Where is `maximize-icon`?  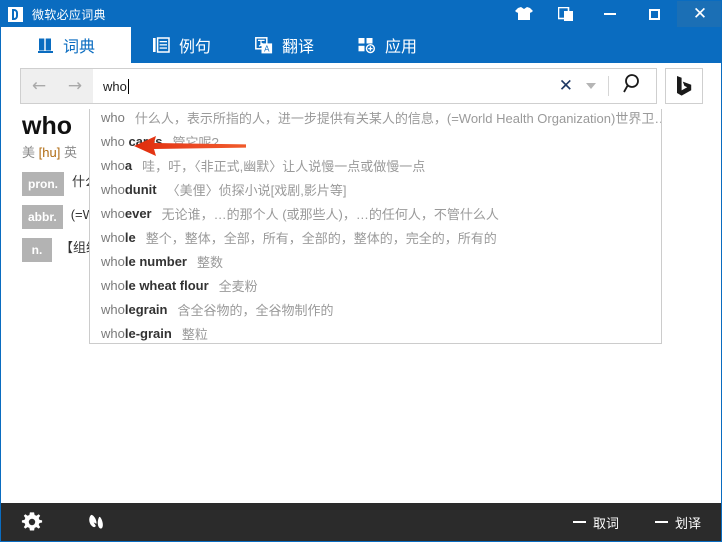 maximize-icon is located at coordinates (654, 14).